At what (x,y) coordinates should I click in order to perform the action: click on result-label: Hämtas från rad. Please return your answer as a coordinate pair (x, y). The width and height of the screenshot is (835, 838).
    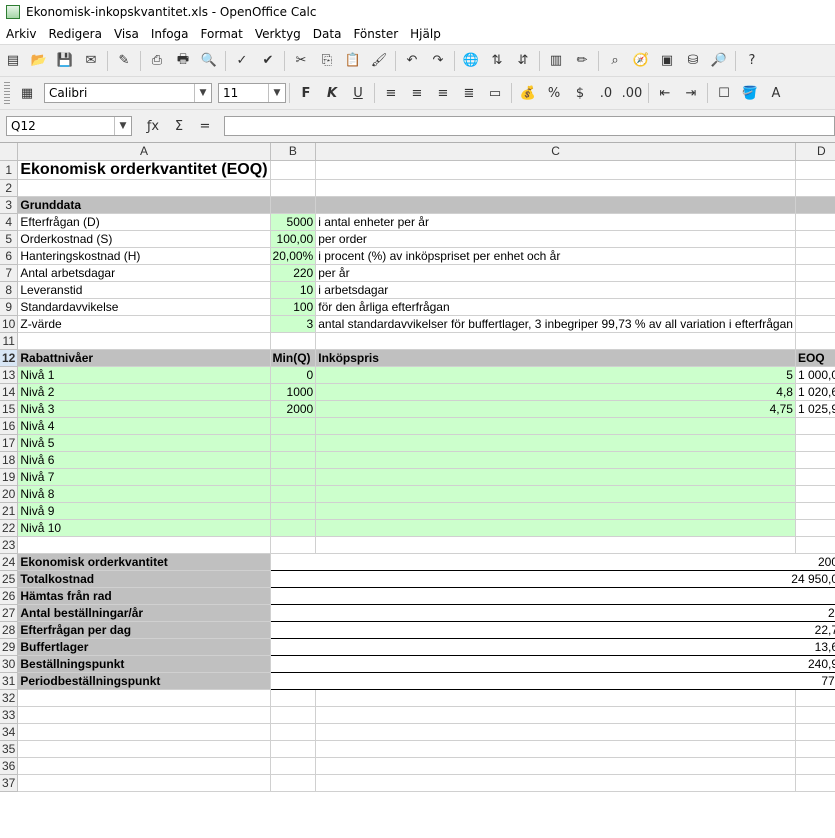
    Looking at the image, I should click on (144, 596).